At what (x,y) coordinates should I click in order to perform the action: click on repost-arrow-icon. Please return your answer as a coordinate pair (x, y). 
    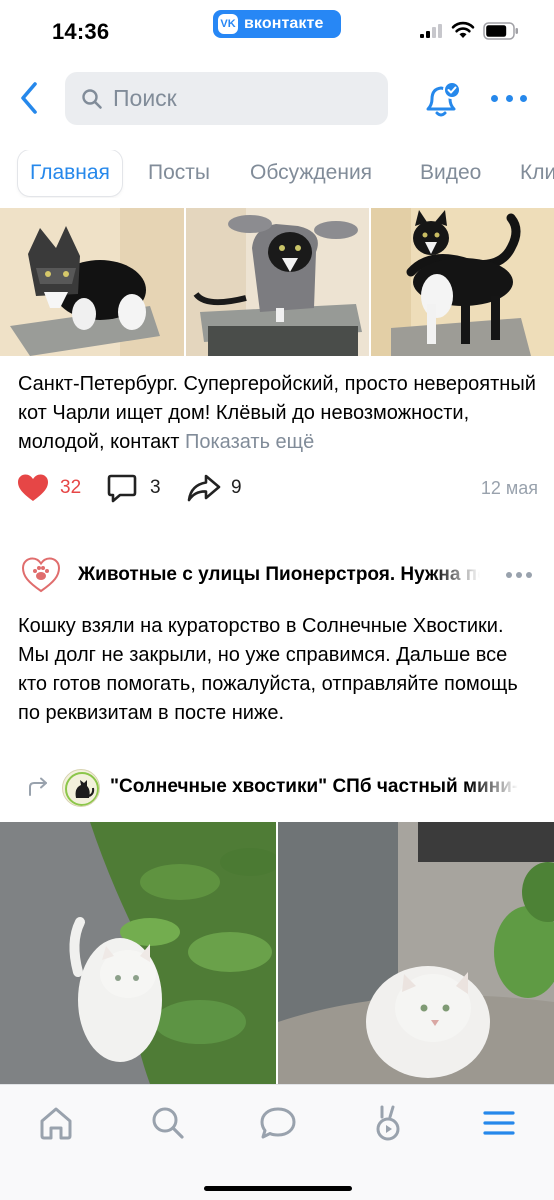
    Looking at the image, I should click on (38, 786).